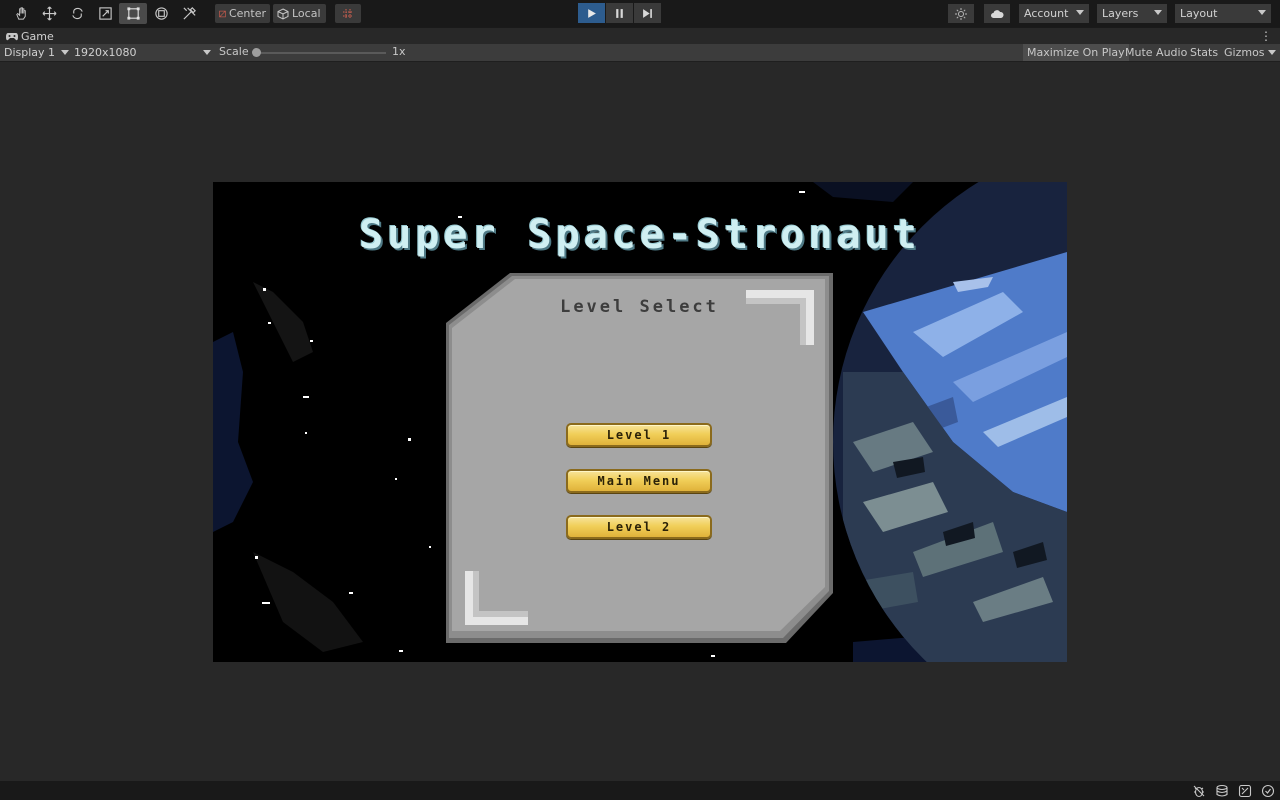  What do you see at coordinates (399, 51) in the screenshot?
I see `scale-value: 1x` at bounding box center [399, 51].